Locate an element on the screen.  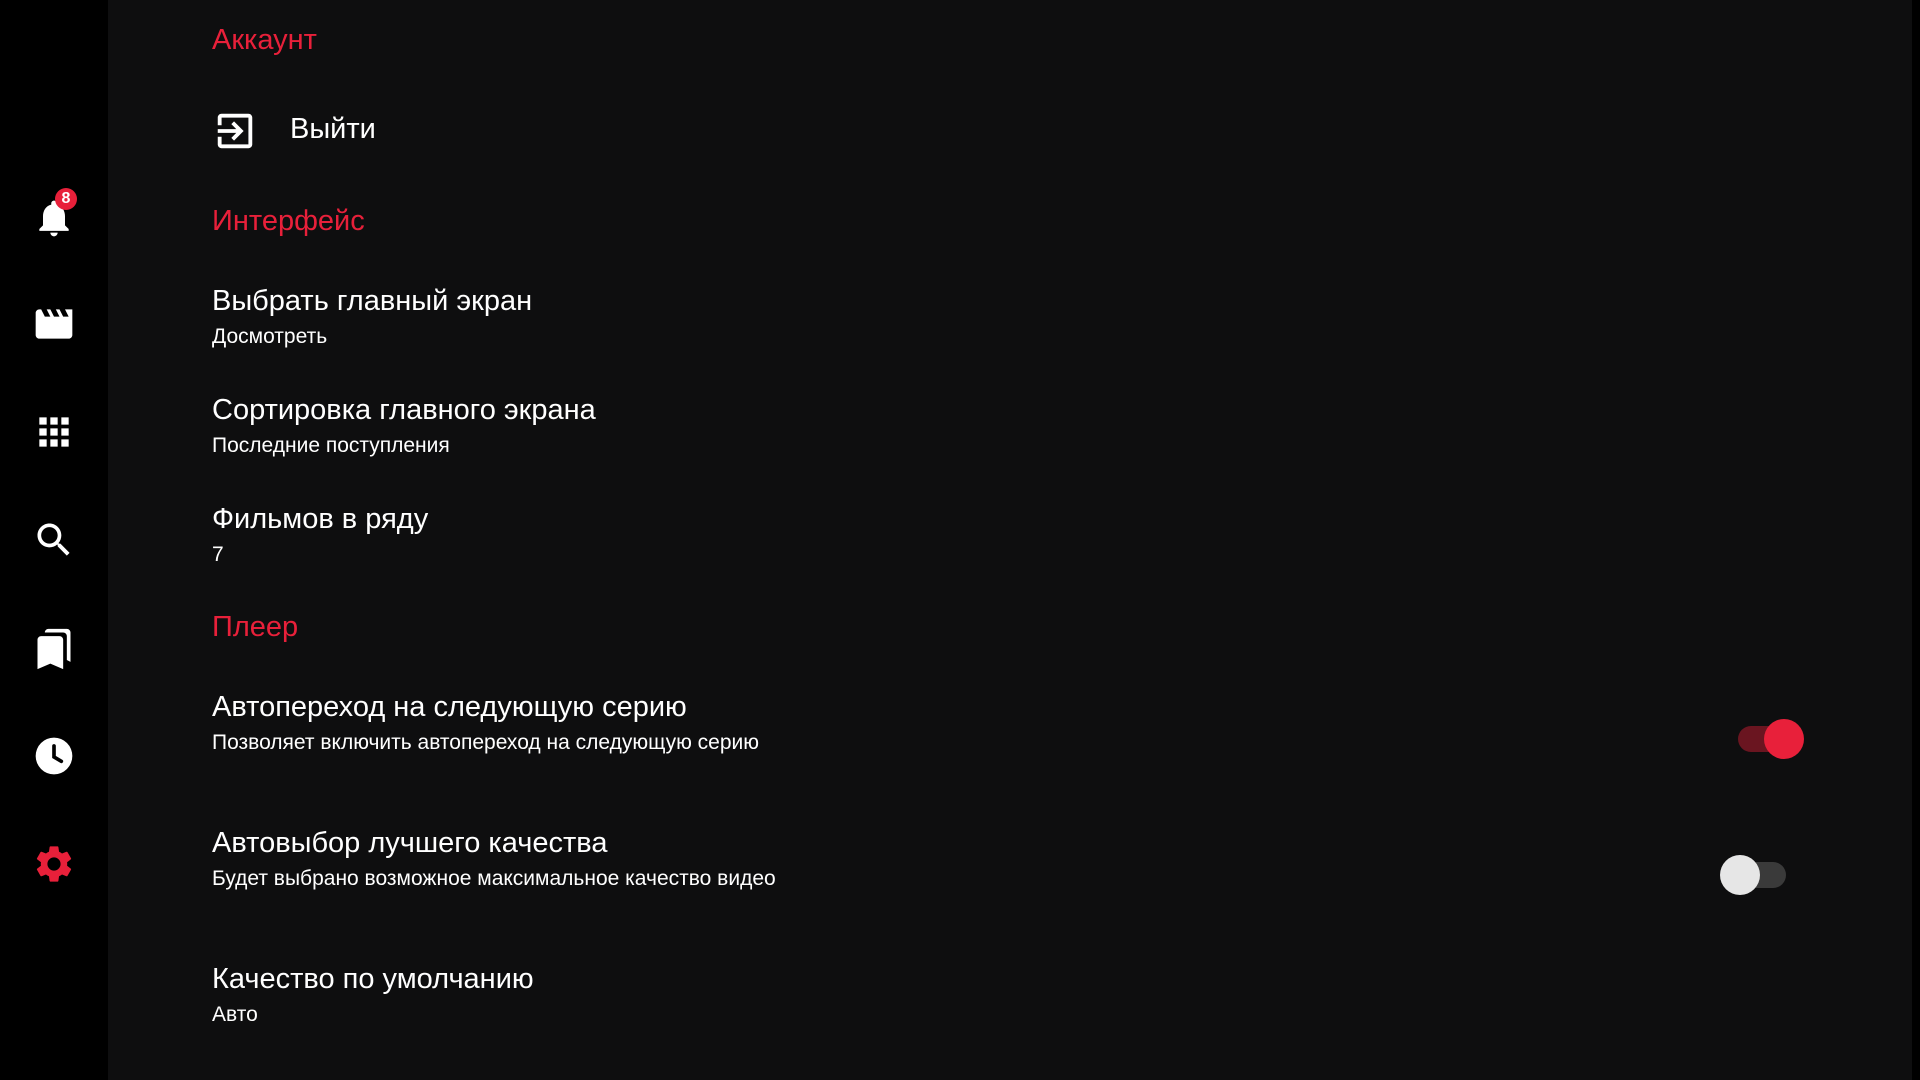
apps-grid-icon is located at coordinates (54, 432).